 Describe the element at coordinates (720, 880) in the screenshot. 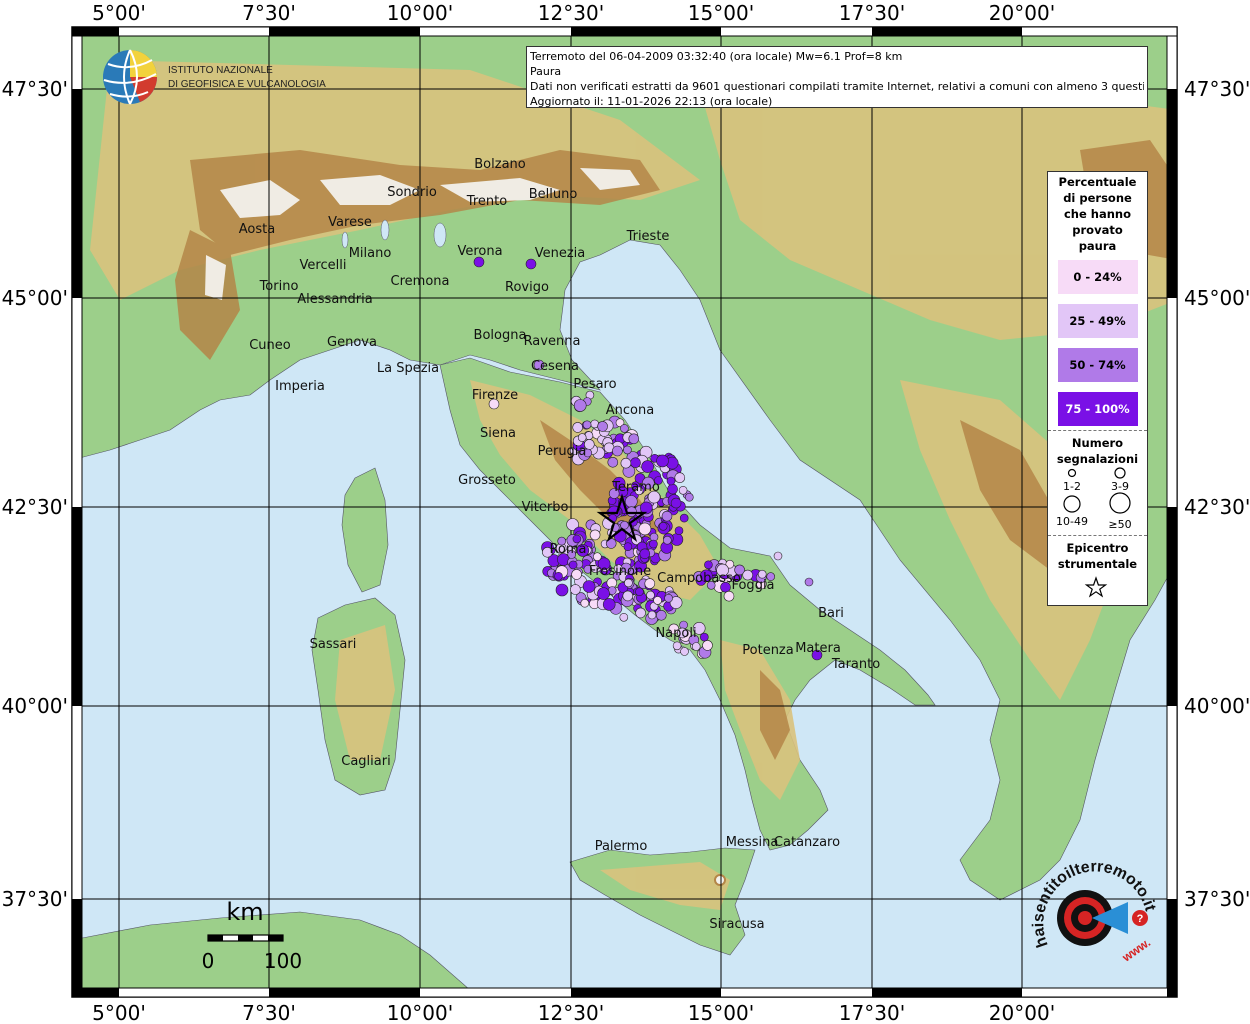

I see `etna-marker` at that location.